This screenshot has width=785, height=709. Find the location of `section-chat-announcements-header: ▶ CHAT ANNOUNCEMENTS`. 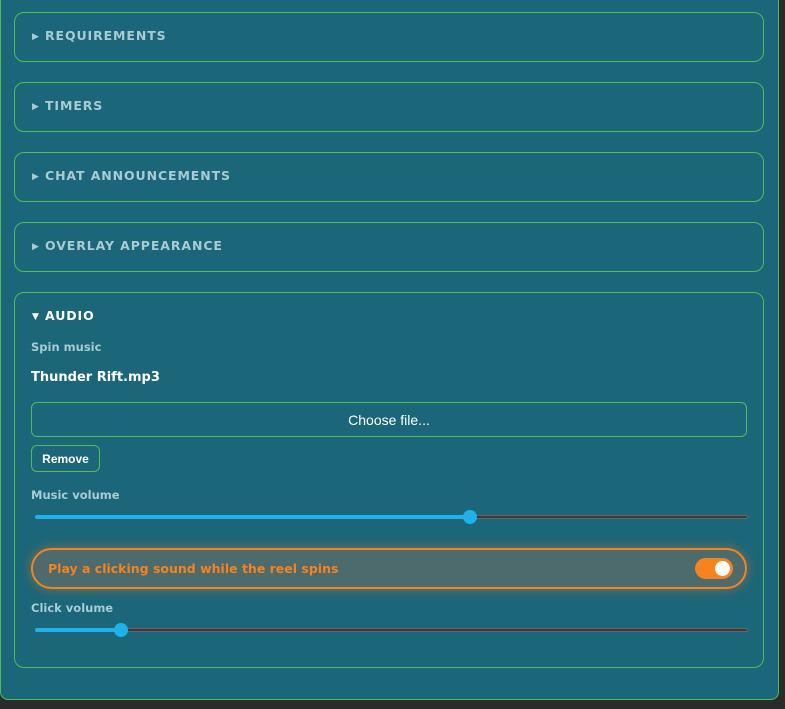

section-chat-announcements-header: ▶ CHAT ANNOUNCEMENTS is located at coordinates (131, 175).